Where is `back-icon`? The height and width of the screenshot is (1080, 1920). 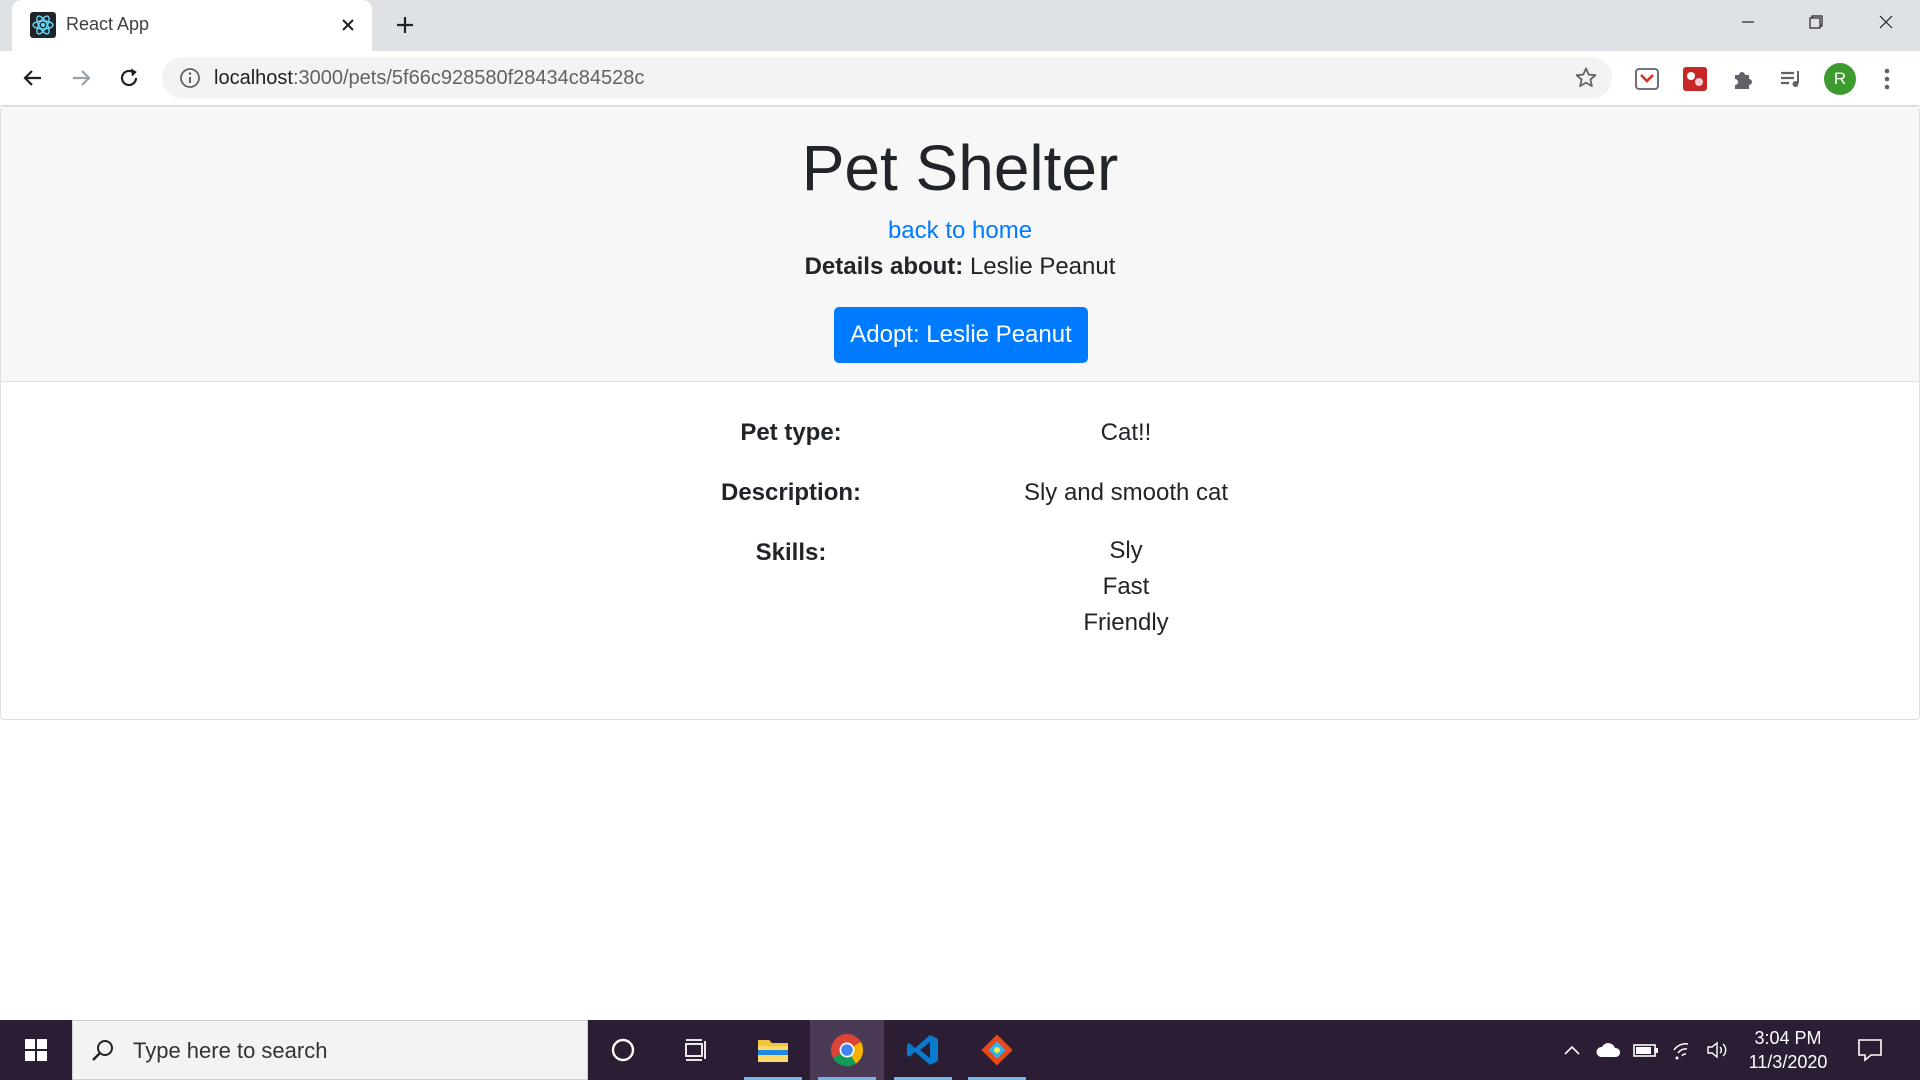
back-icon is located at coordinates (33, 78).